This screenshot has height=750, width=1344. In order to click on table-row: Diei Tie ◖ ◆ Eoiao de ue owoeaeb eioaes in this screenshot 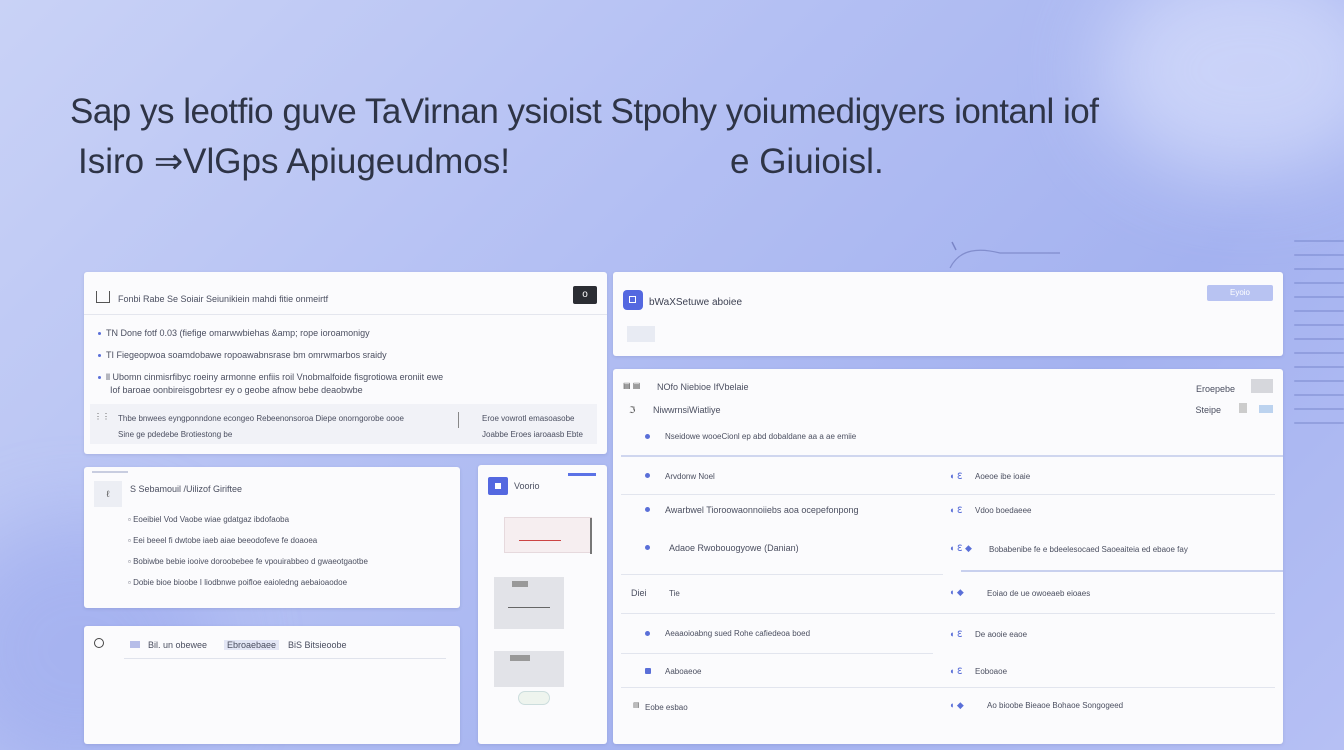, I will do `click(948, 594)`.